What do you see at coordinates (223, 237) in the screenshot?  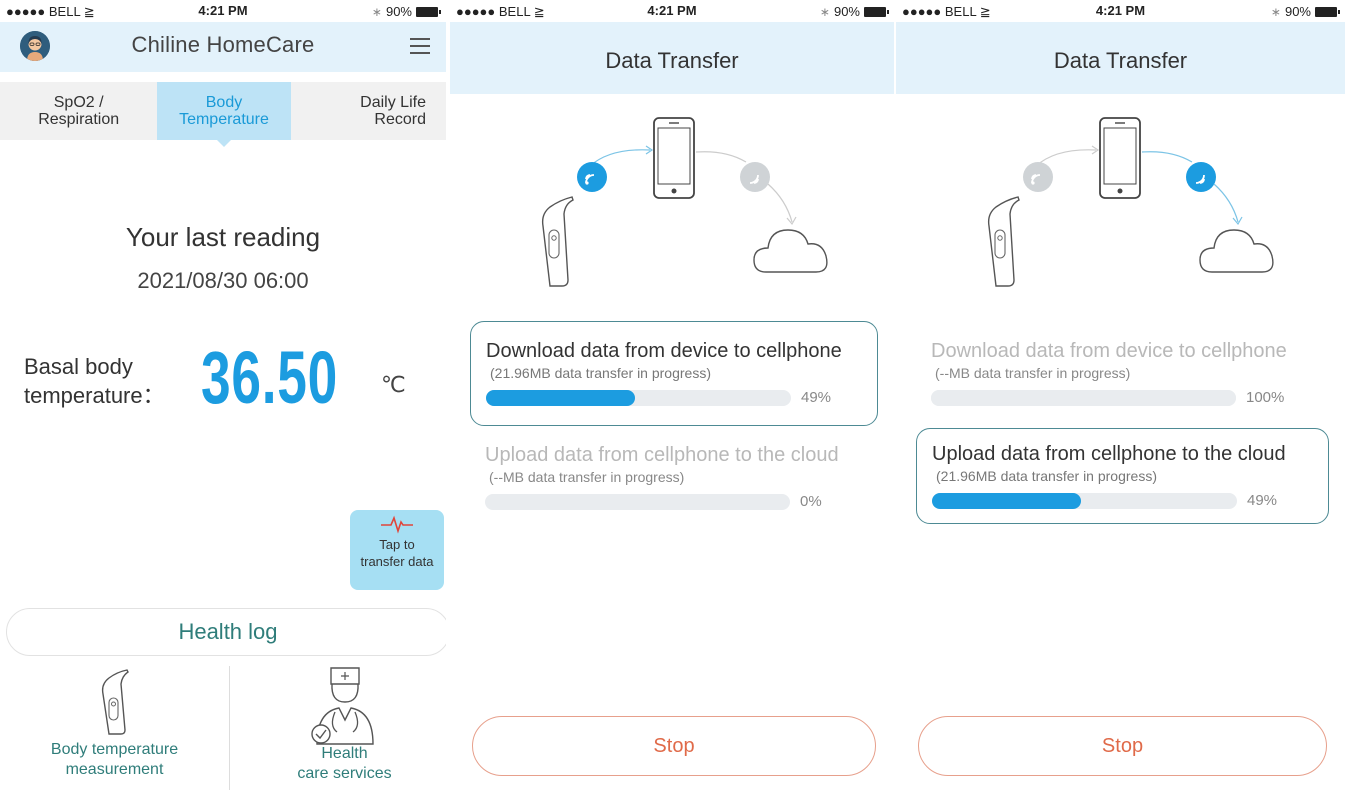 I see `last-reading-label: Your last reading` at bounding box center [223, 237].